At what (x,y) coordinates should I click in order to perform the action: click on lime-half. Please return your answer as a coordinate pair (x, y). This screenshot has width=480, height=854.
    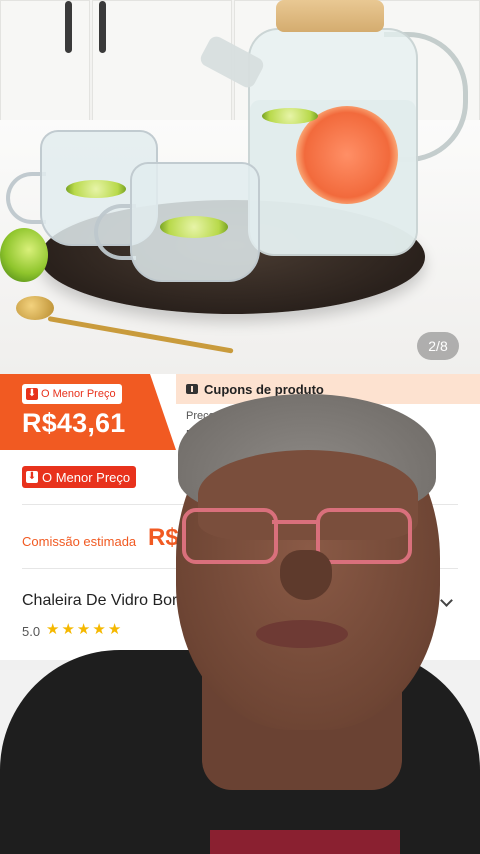
    Looking at the image, I should click on (24, 255).